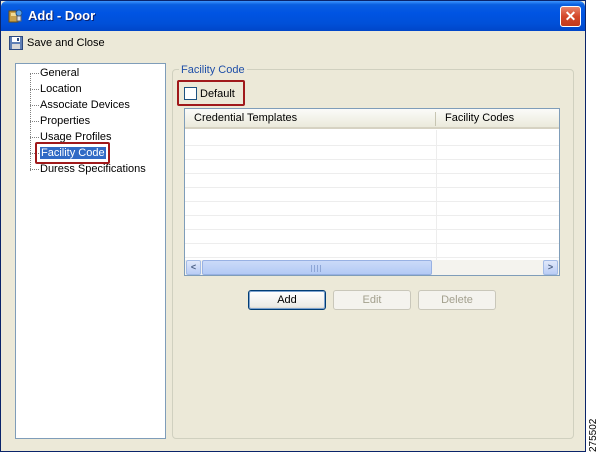 Image resolution: width=600 pixels, height=452 pixels. Describe the element at coordinates (213, 70) in the screenshot. I see `facility-code-group-title: Facility Code` at that location.